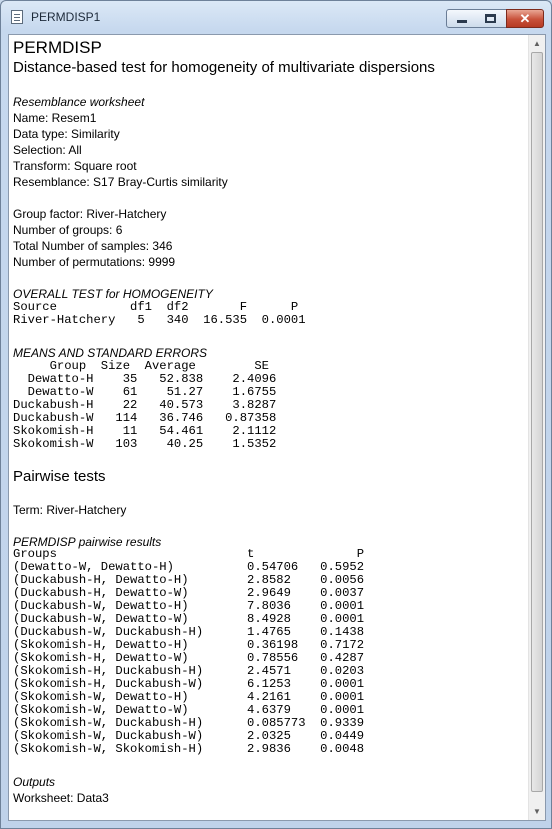 This screenshot has width=552, height=829. I want to click on scroll-down-arrow-icon: ▼, so click(537, 811).